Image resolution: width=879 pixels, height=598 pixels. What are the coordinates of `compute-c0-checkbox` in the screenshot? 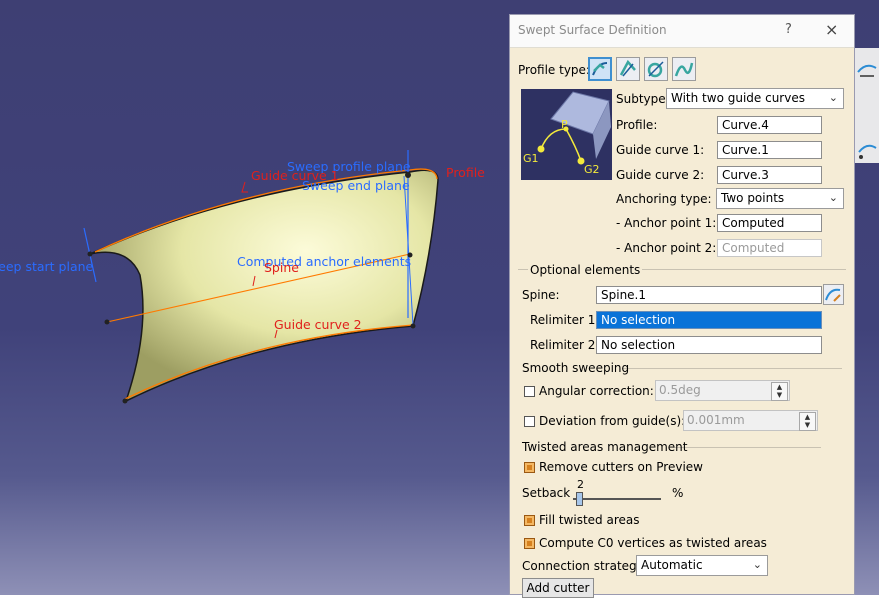 It's located at (529, 543).